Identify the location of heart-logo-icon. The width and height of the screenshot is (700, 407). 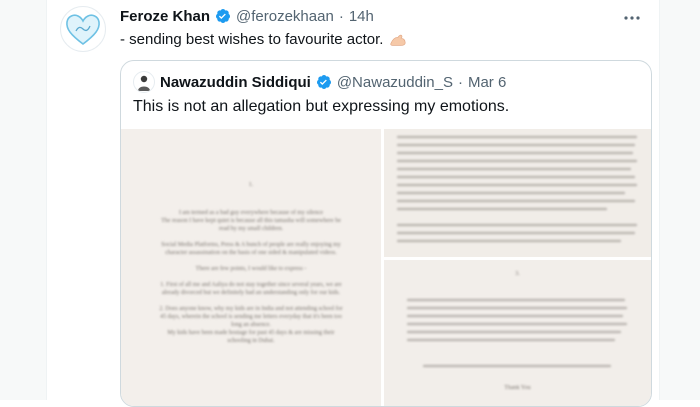
(83, 30).